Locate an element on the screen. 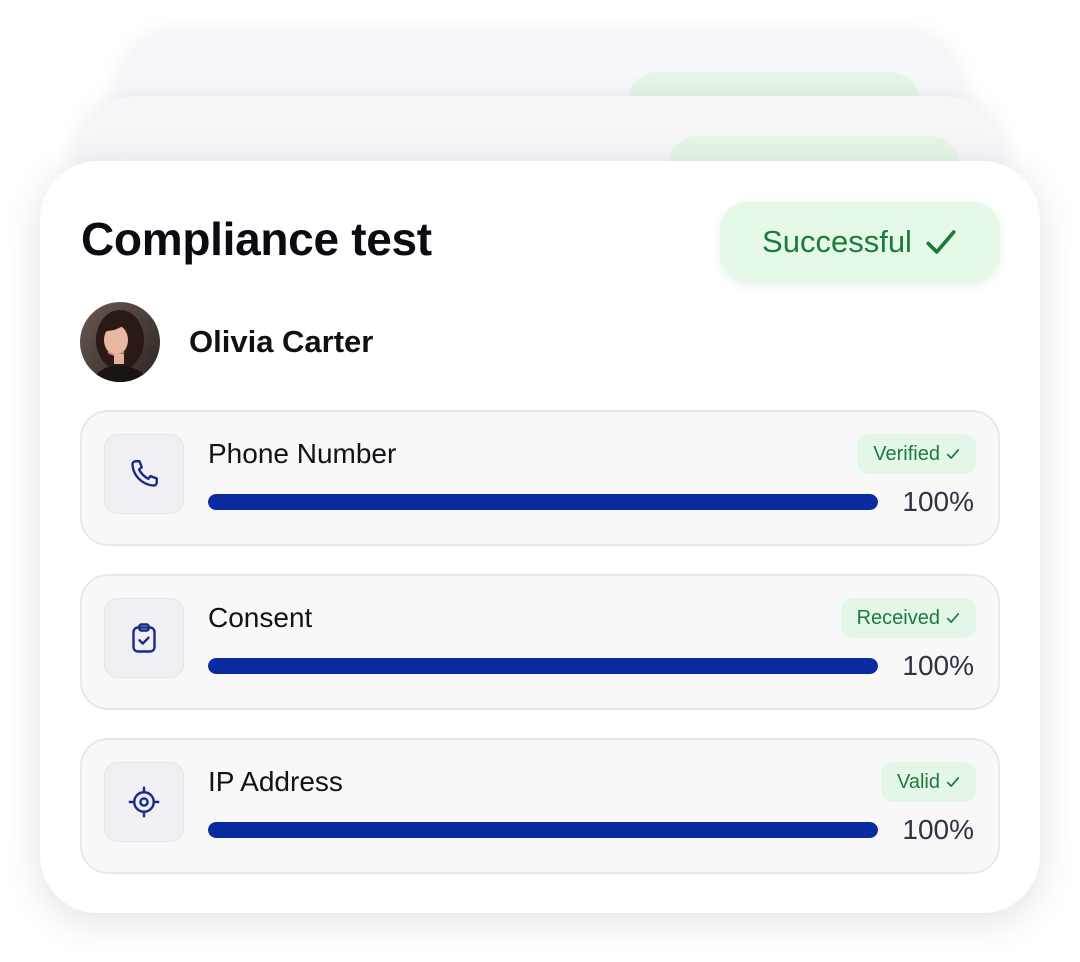 This screenshot has height=962, width=1080. badge-label: Received is located at coordinates (898, 617).